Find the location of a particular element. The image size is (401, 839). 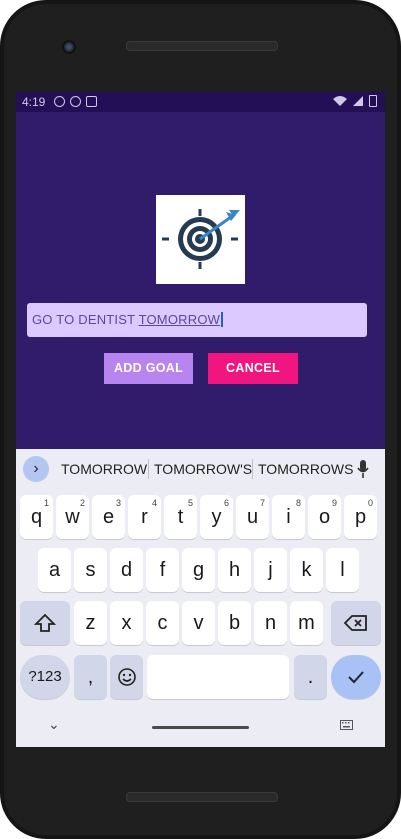

cancel-button: CANCEL is located at coordinates (253, 368).